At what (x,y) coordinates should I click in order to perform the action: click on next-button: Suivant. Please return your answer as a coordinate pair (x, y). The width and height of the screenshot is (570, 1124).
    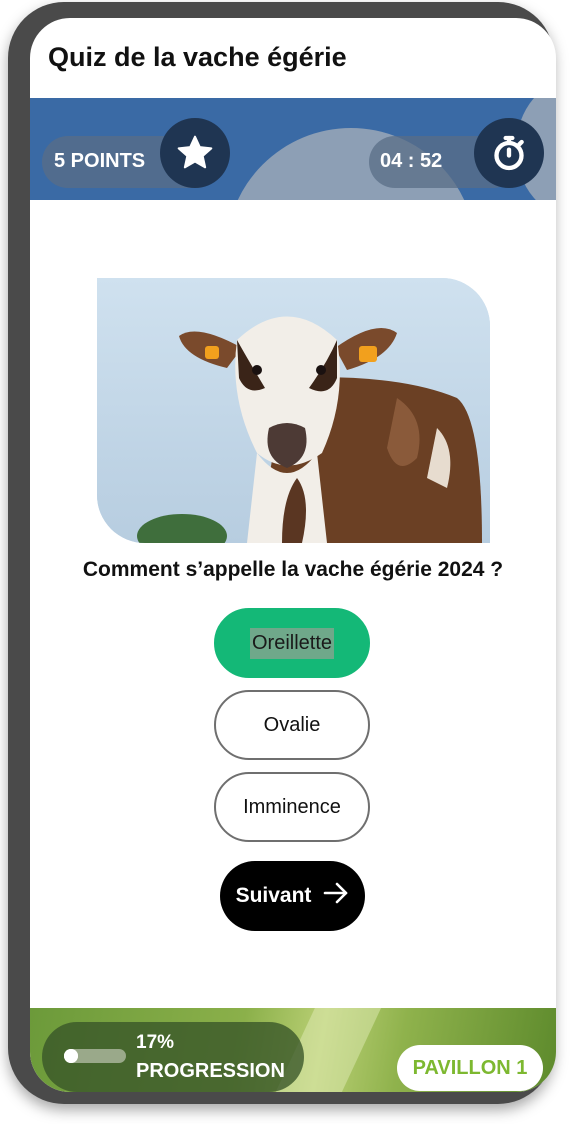
    Looking at the image, I should click on (292, 896).